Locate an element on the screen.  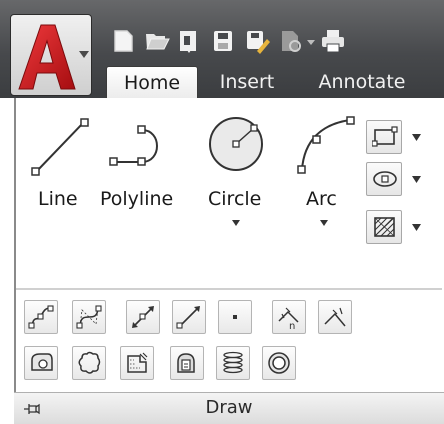
panel-title: Draw is located at coordinates (229, 407).